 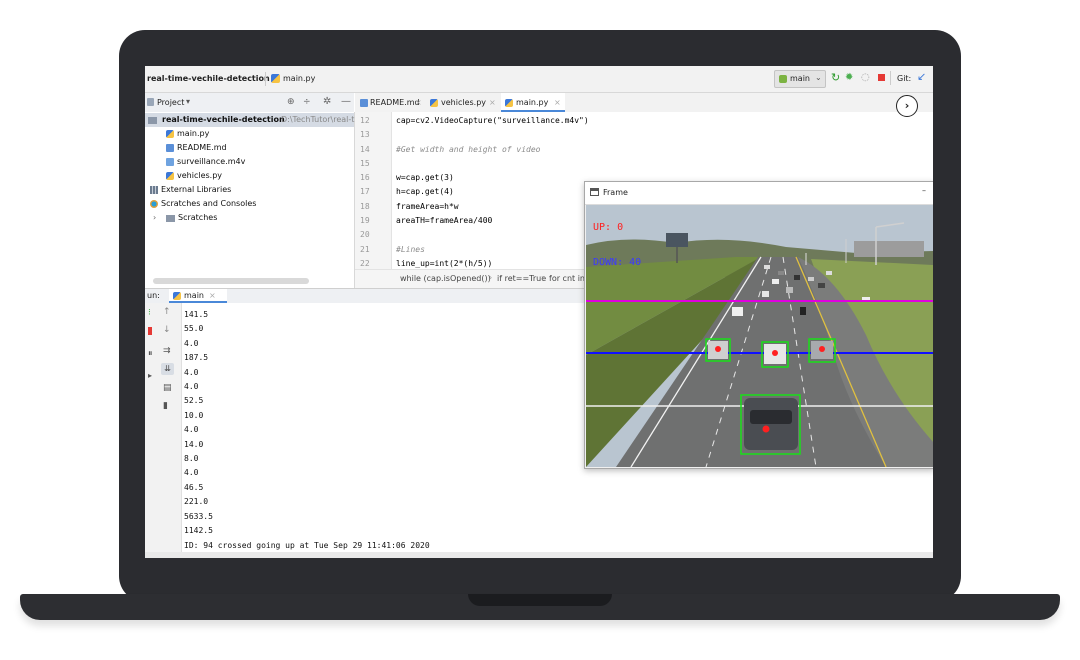 I want to click on rerun-icon: ↻, so click(x=835, y=78).